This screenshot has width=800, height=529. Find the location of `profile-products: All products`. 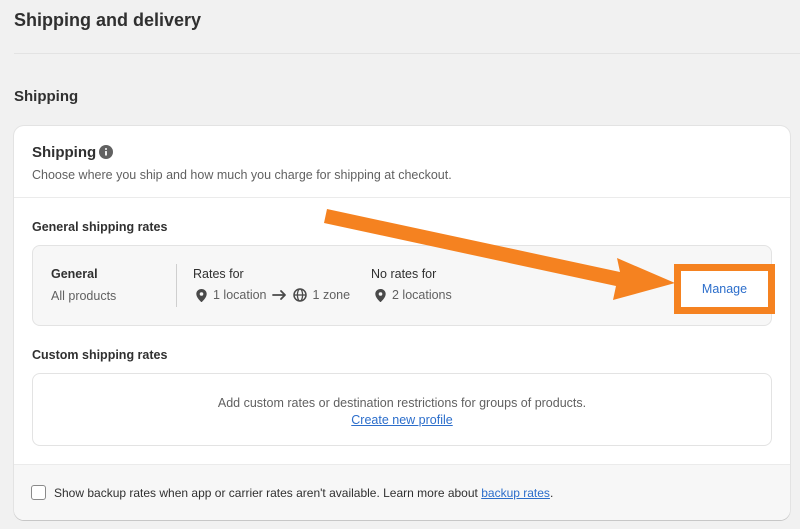

profile-products: All products is located at coordinates (84, 296).